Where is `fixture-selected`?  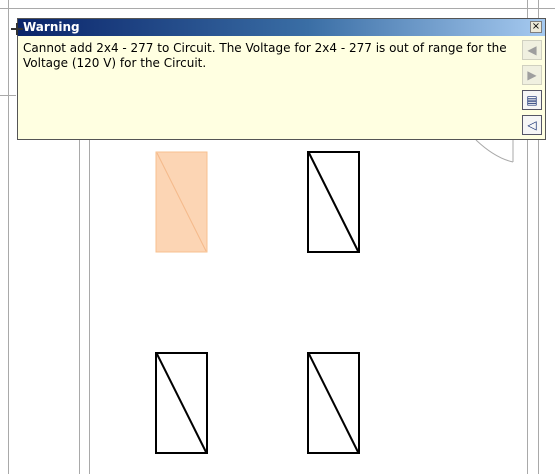 fixture-selected is located at coordinates (181, 202).